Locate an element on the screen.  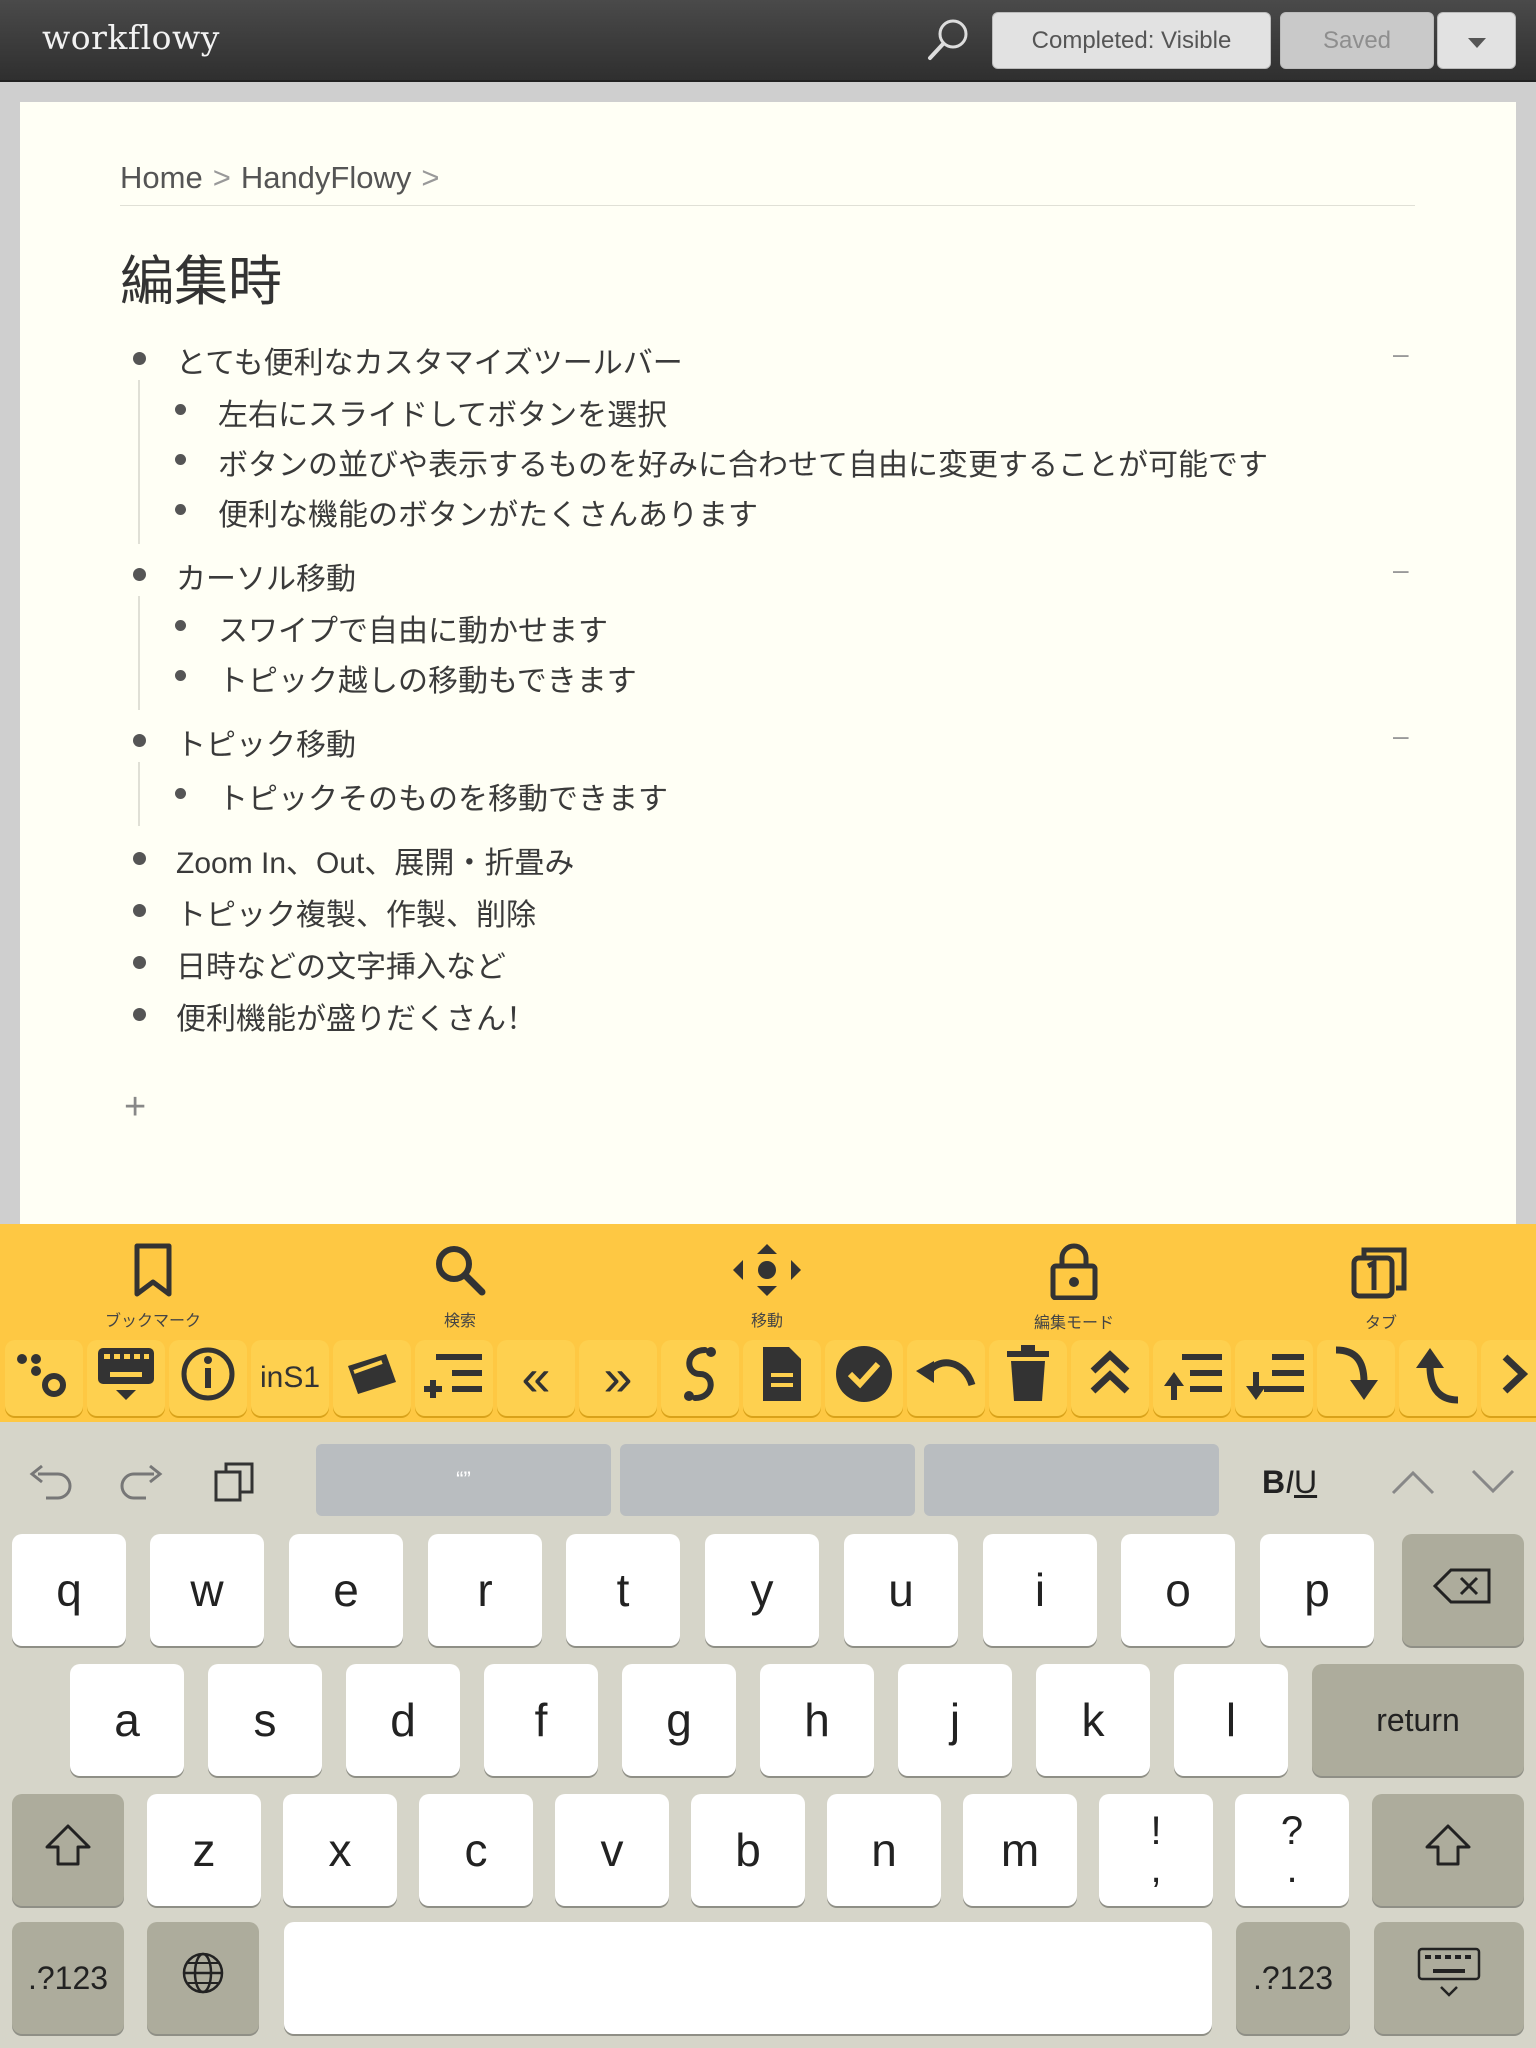
bookmark-button: ブックマーク is located at coordinates (153, 1280).